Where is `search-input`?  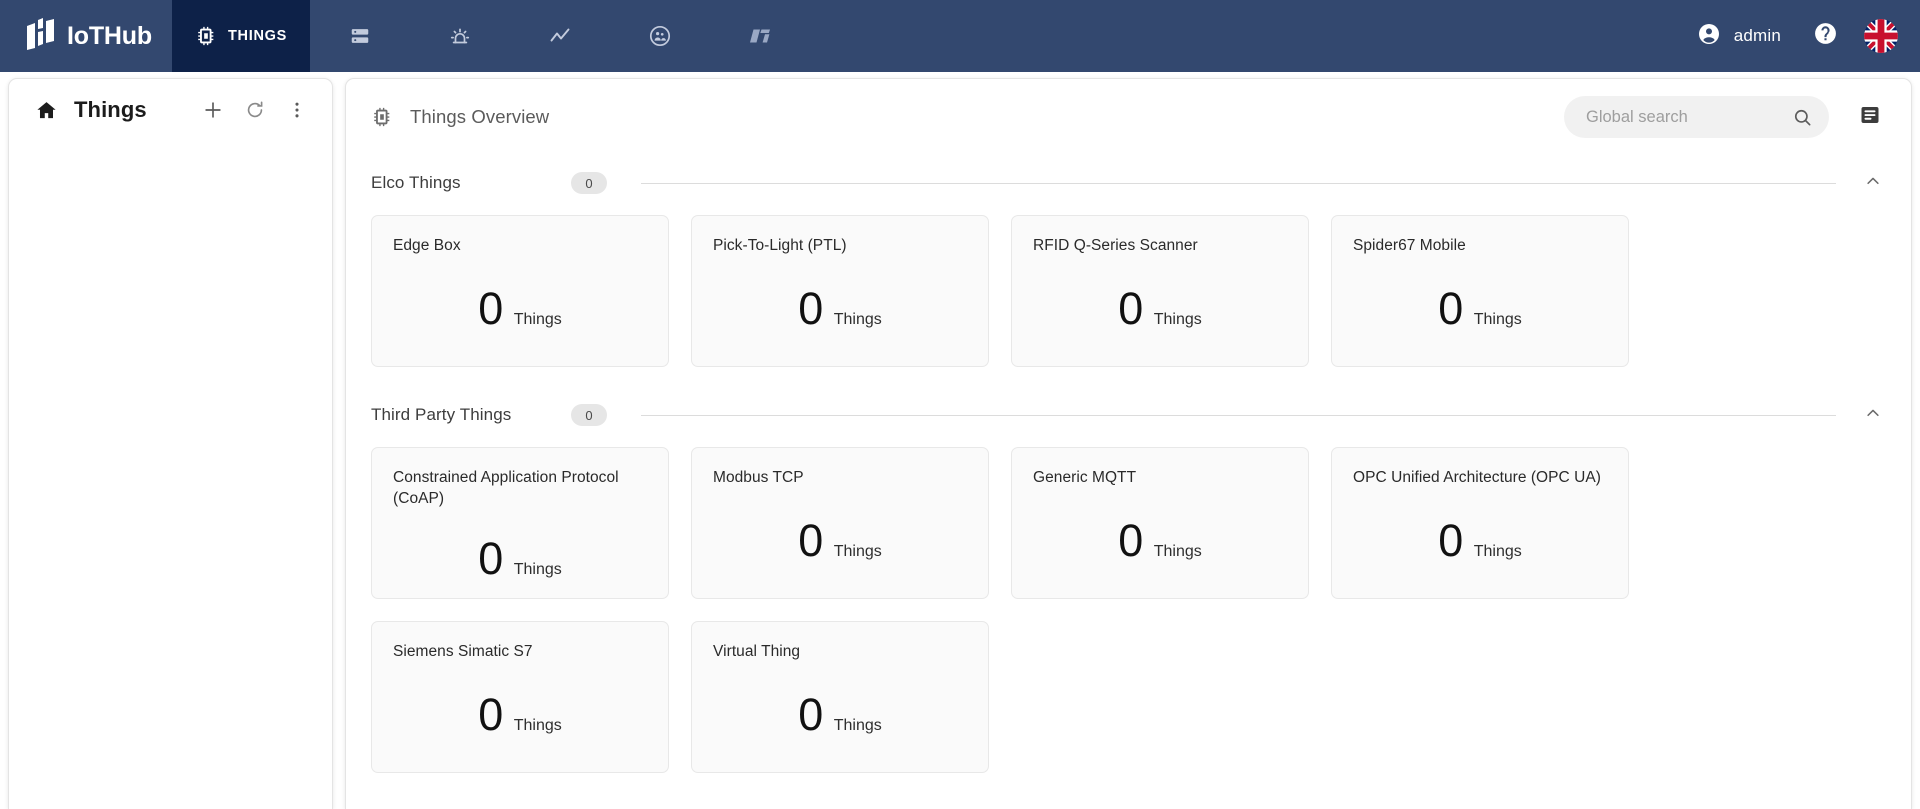 search-input is located at coordinates (1685, 117).